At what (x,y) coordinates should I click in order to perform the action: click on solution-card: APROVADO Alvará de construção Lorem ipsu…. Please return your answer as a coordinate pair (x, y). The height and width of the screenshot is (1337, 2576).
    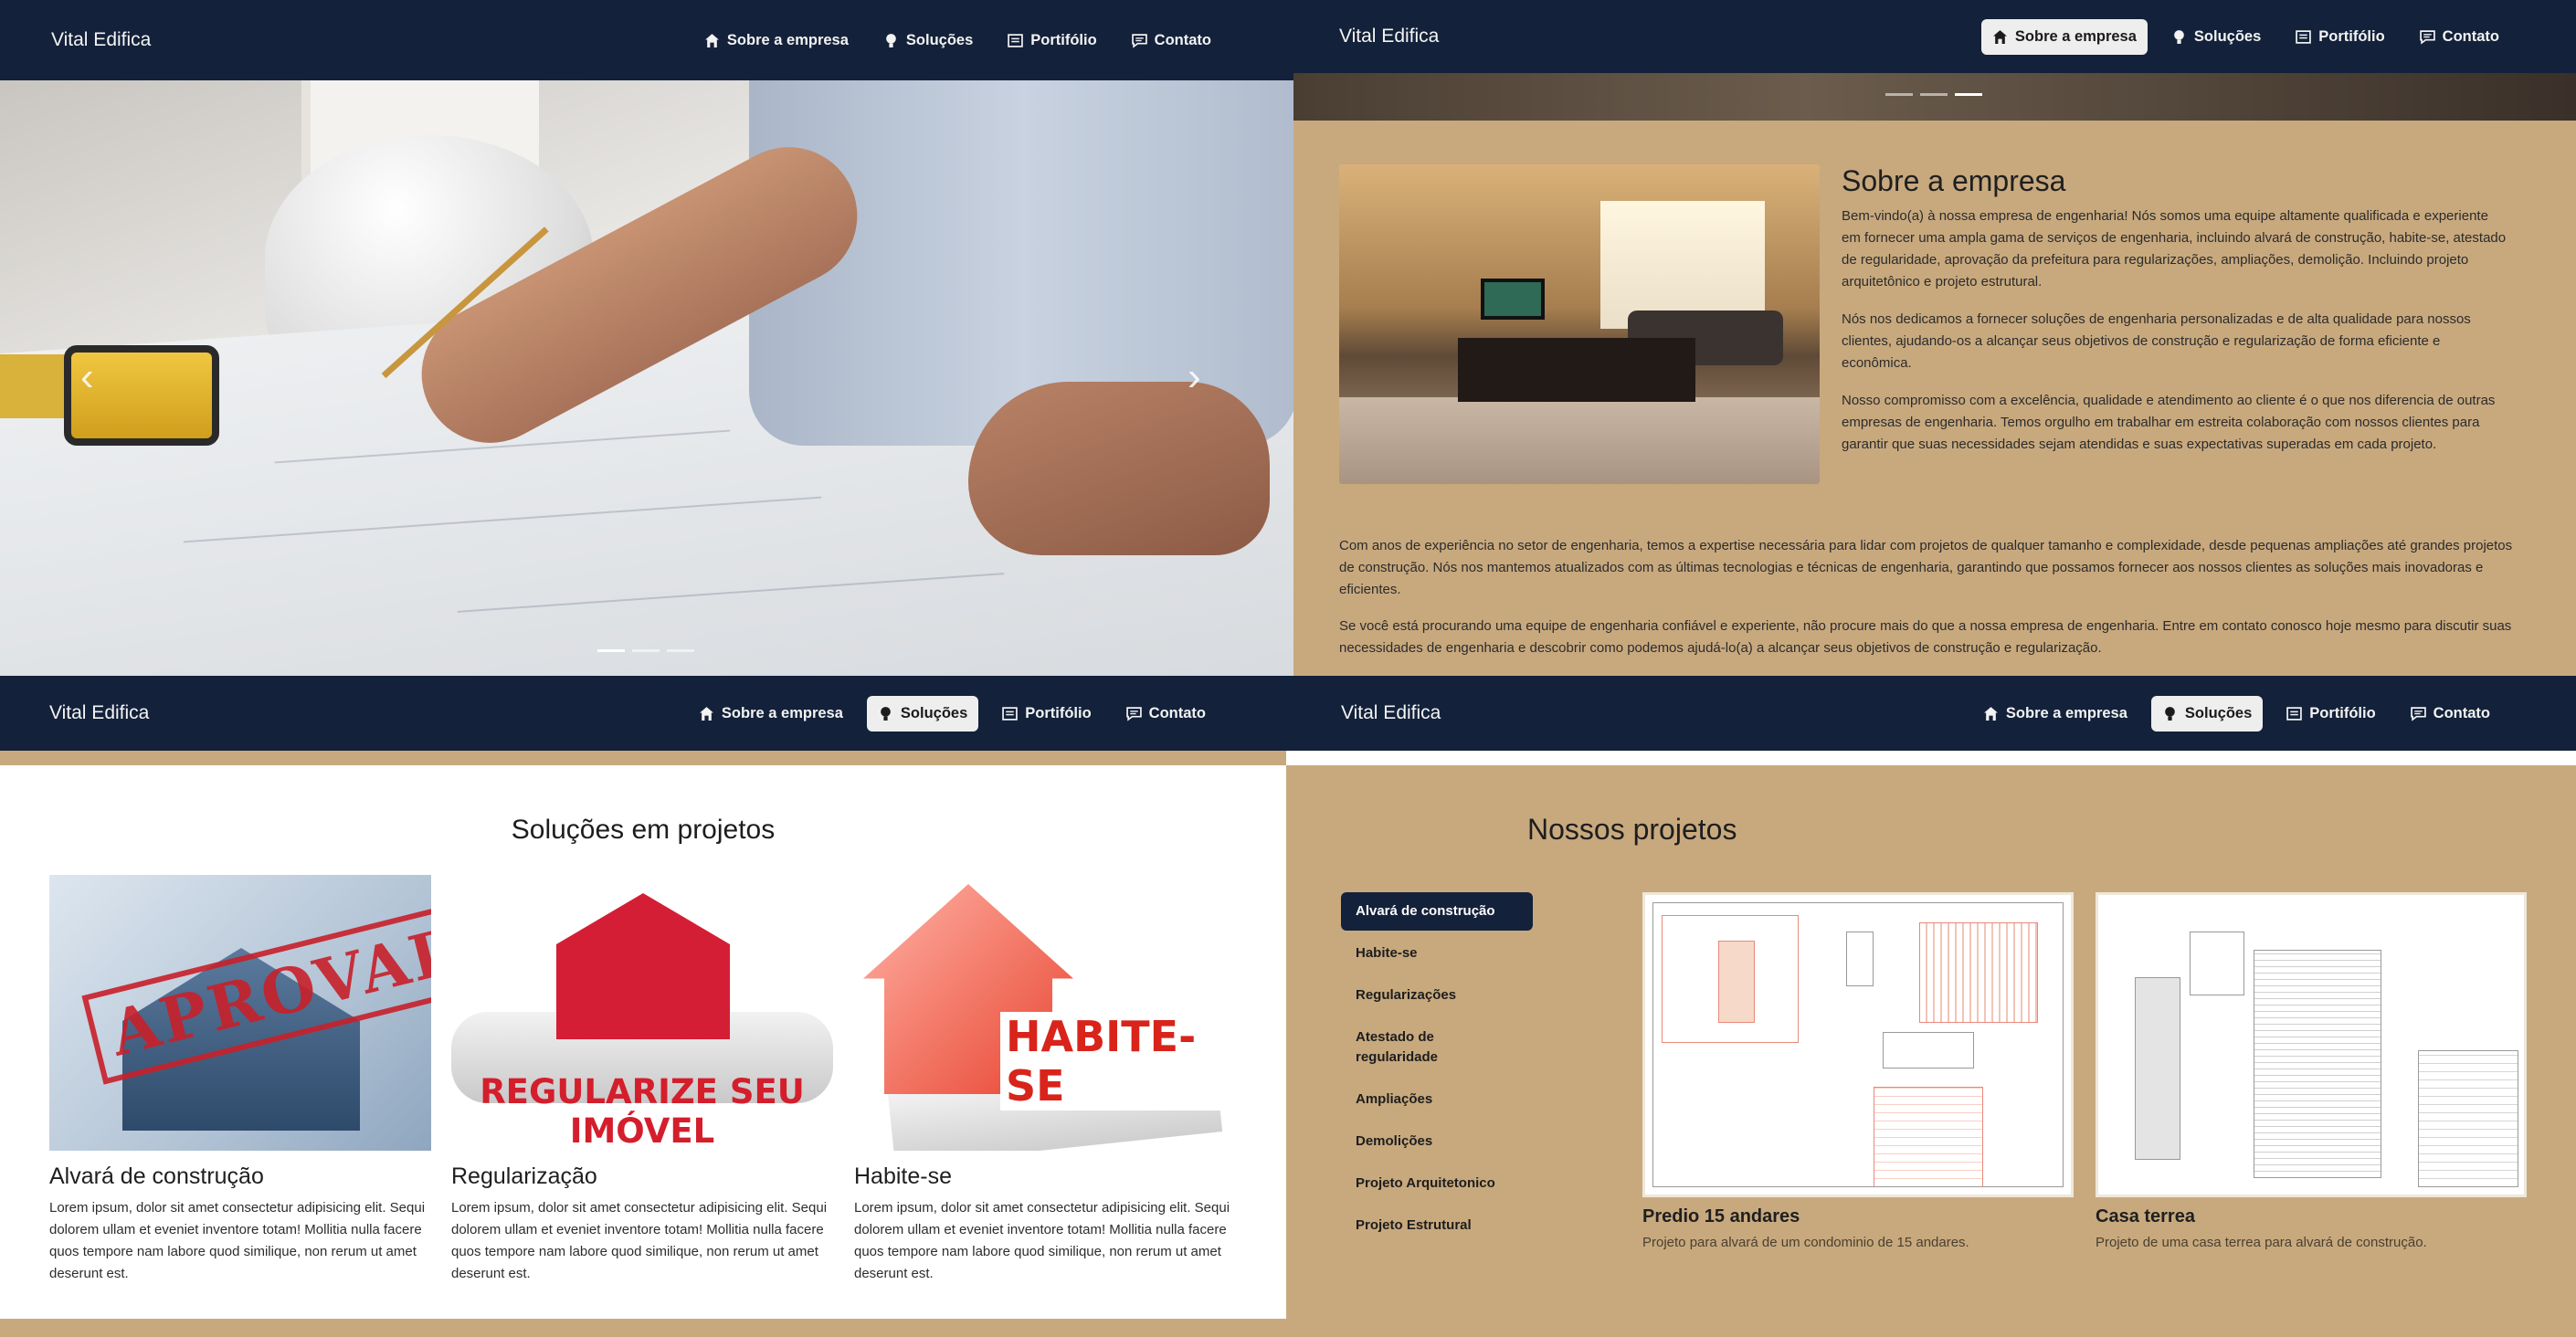
    Looking at the image, I should click on (240, 1080).